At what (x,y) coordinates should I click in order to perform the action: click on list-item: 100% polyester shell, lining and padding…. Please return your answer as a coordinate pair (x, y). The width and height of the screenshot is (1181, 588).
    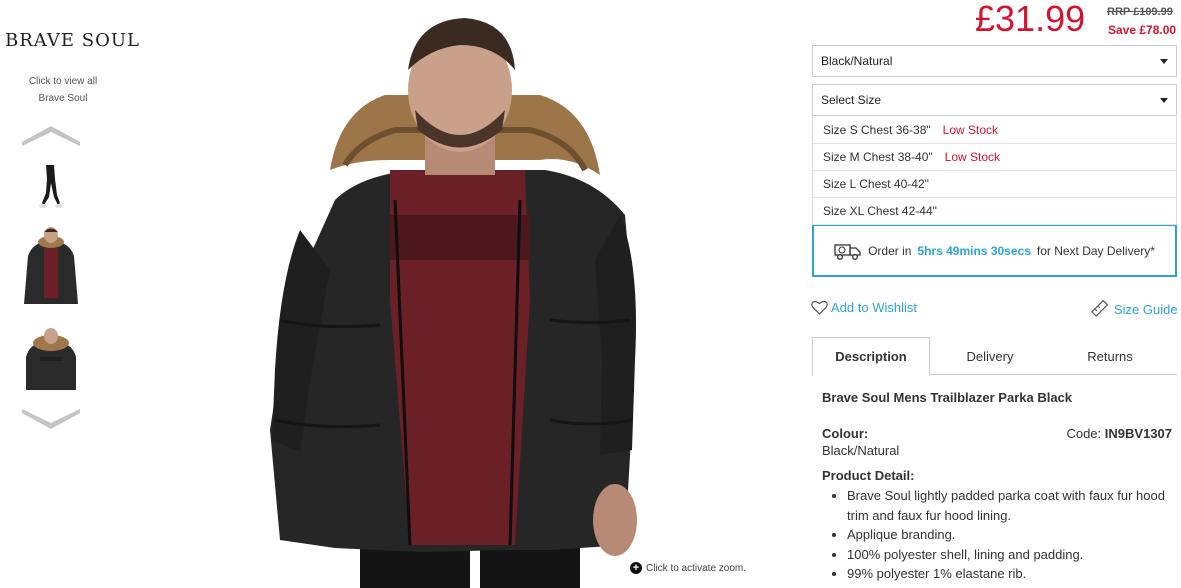
    Looking at the image, I should click on (1009, 555).